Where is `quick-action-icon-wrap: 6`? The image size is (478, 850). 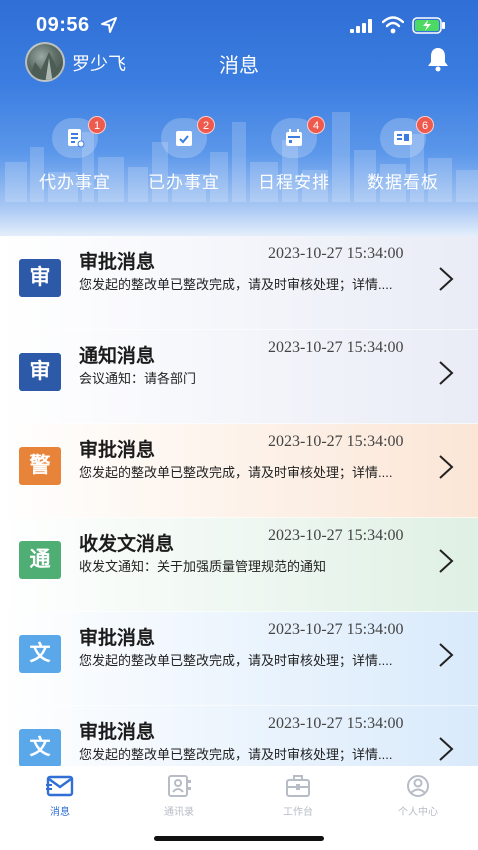
quick-action-icon-wrap: 6 is located at coordinates (407, 137).